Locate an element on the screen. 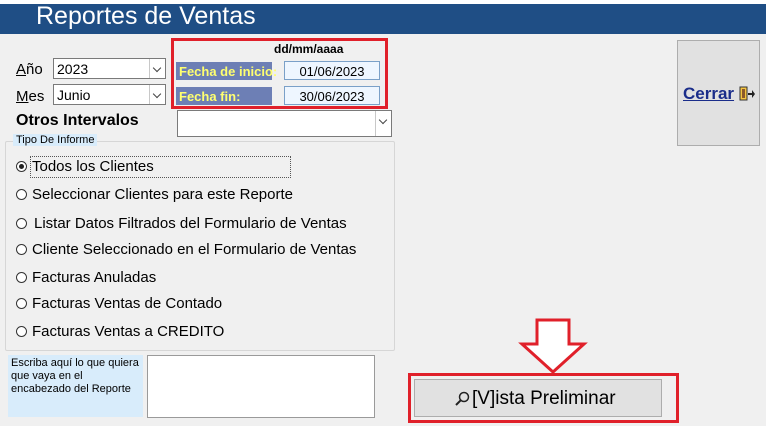 This screenshot has height=426, width=766. preview-button: [V]ista Preliminar is located at coordinates (538, 398).